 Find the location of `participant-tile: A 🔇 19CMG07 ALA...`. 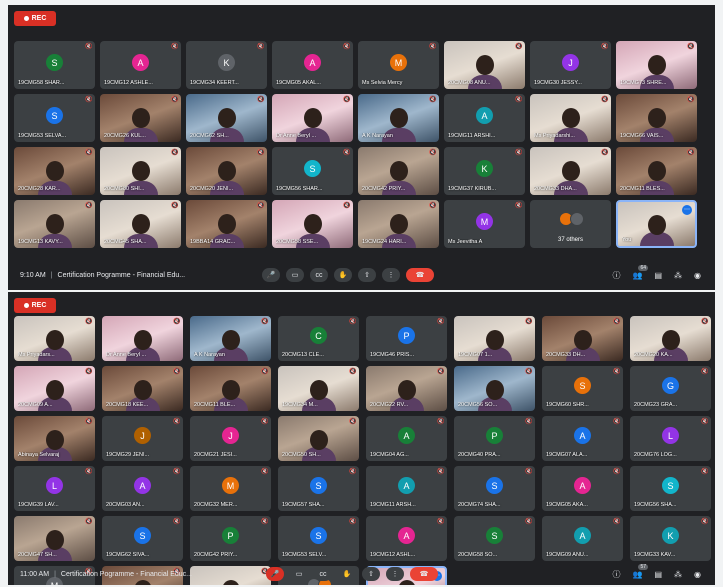

participant-tile: A 🔇 19CMG07 ALA... is located at coordinates (582, 438).